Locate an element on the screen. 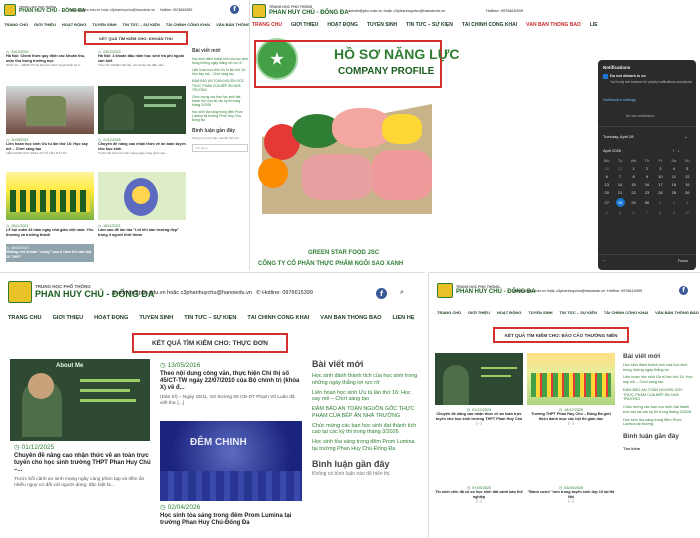  calendar-day: 10 is located at coordinates (660, 176).